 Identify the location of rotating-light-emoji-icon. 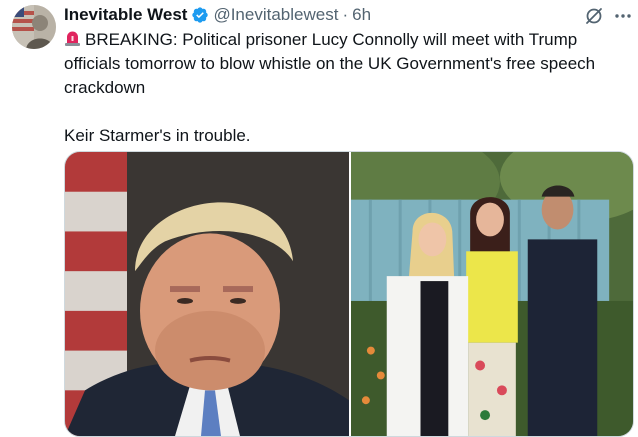
(72, 38).